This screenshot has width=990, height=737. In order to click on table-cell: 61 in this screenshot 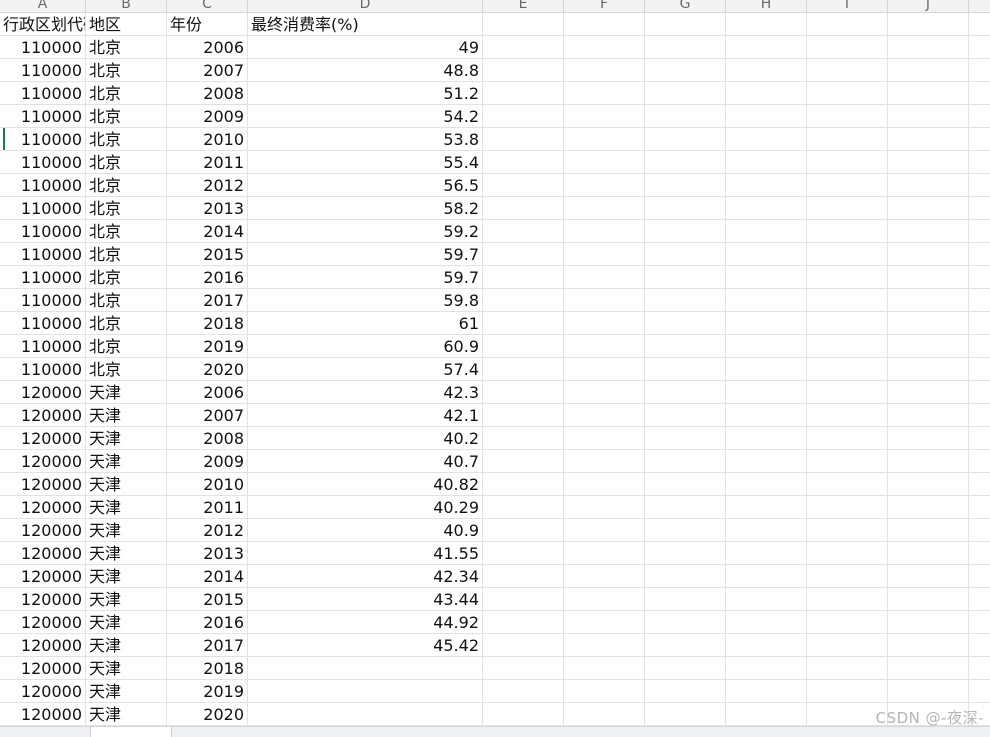, I will do `click(365, 323)`.